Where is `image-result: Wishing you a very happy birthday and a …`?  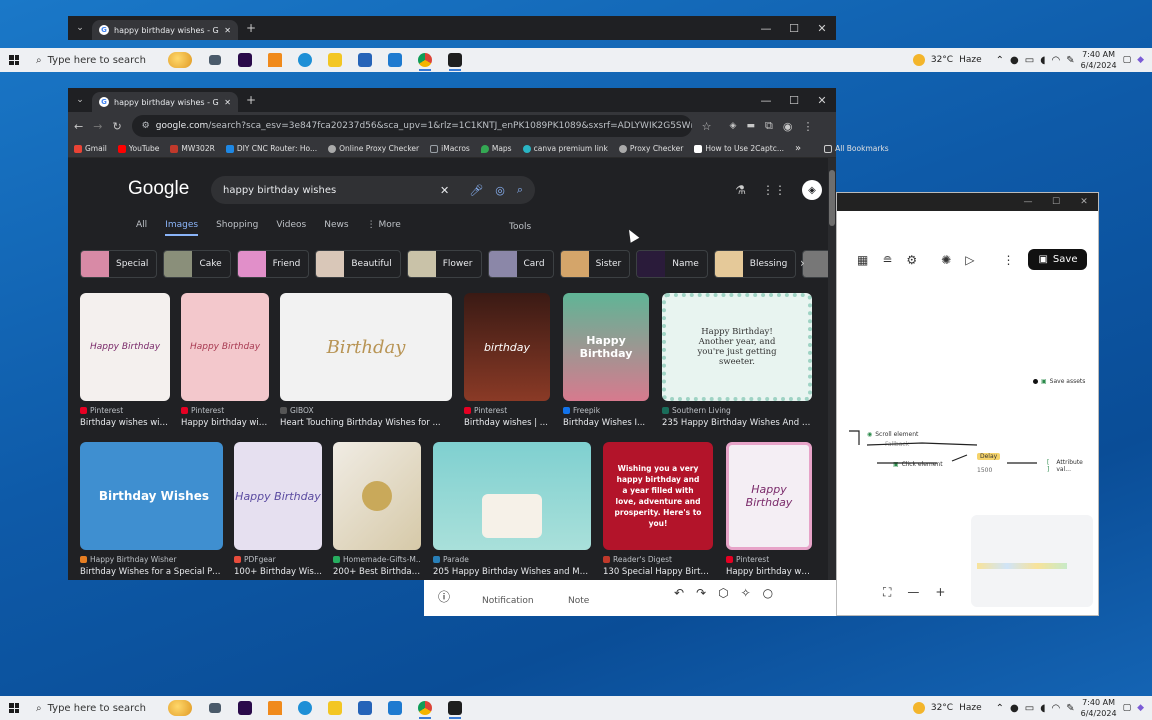
image-result: Wishing you a very happy birthday and a … is located at coordinates (658, 509).